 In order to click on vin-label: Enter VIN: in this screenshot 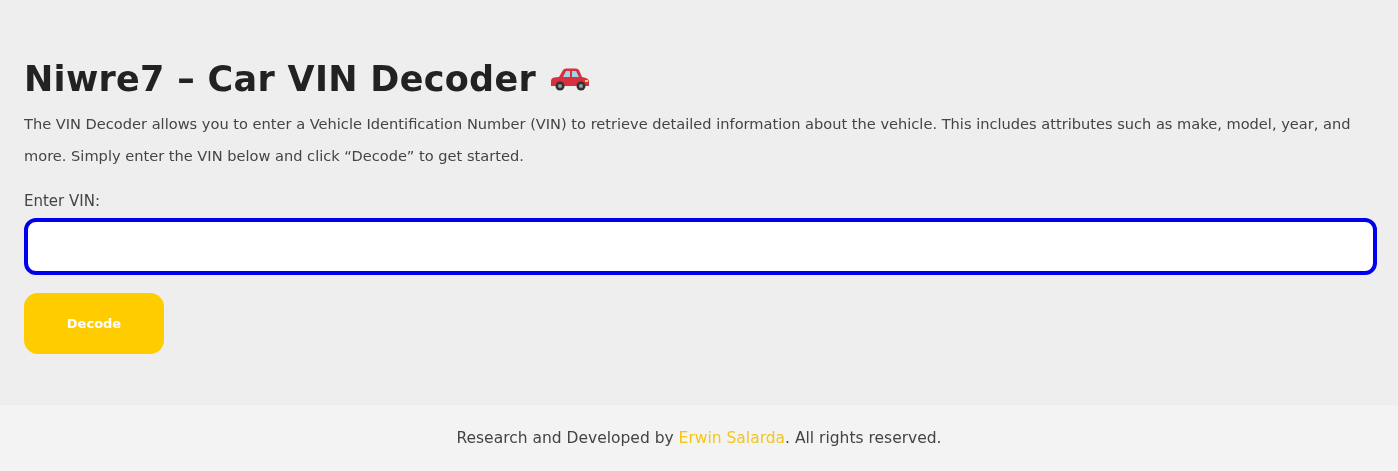, I will do `click(62, 201)`.